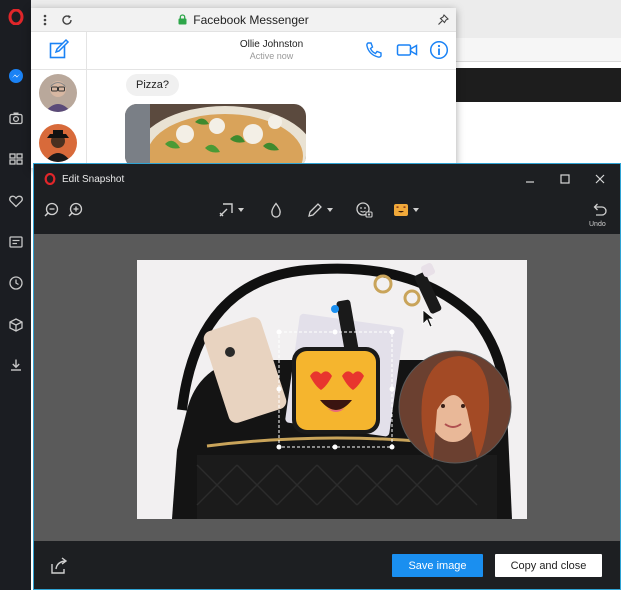 This screenshot has height=590, width=621. Describe the element at coordinates (15, 76) in the screenshot. I see `messenger-icon` at that location.